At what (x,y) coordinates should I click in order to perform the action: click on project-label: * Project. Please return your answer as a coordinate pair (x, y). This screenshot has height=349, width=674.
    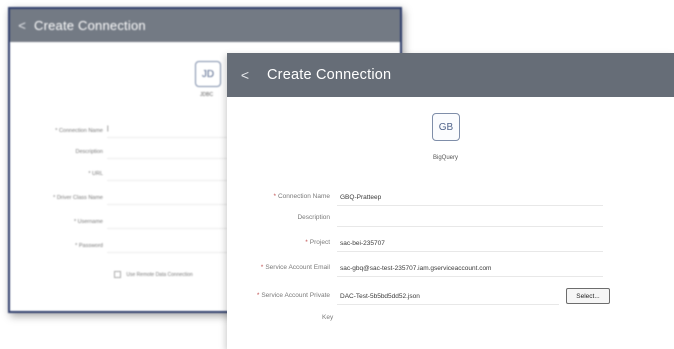
    Looking at the image, I should click on (317, 242).